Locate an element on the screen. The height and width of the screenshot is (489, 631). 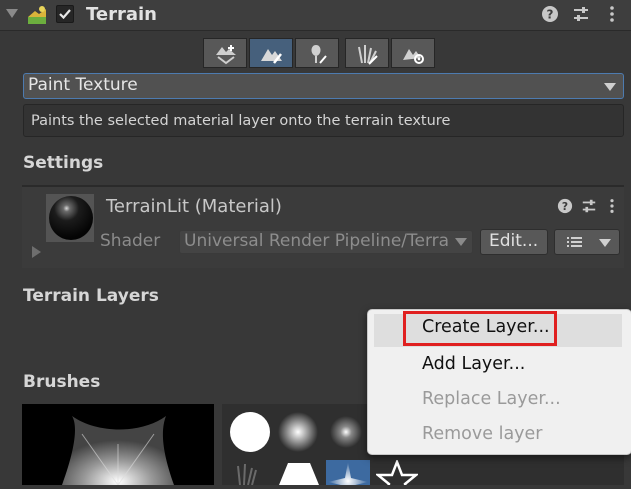
create-neighbor-terrains-icon is located at coordinates (226, 55).